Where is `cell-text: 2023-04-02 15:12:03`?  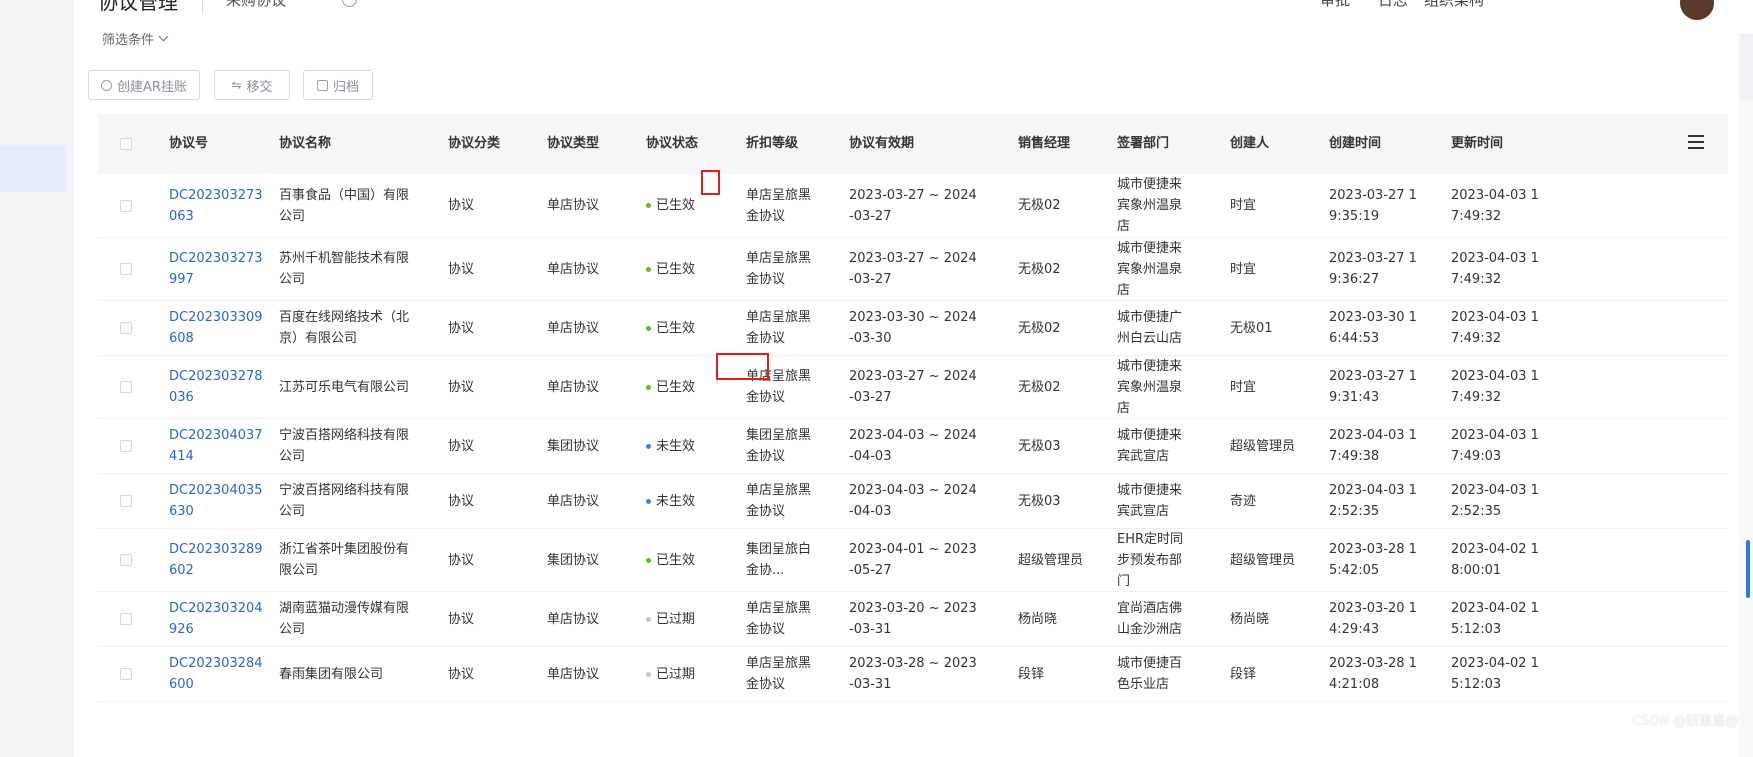 cell-text: 2023-04-02 15:12:03 is located at coordinates (1495, 619).